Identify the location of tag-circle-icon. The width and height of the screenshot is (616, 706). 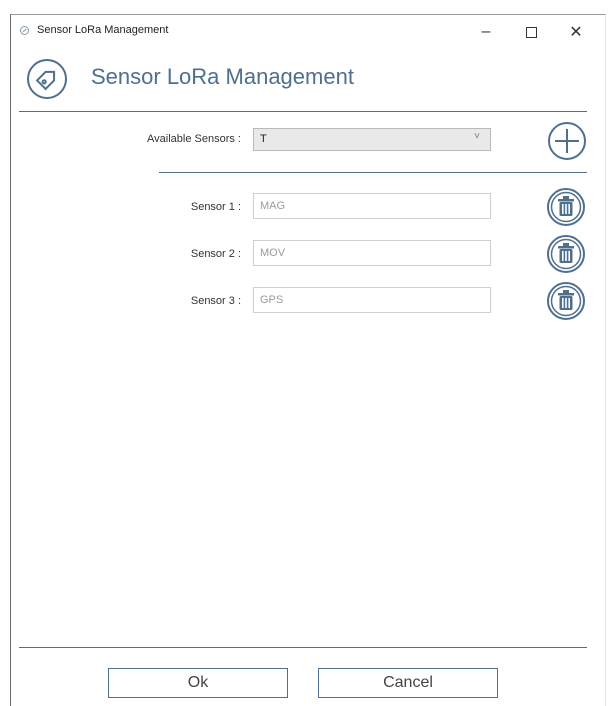
(47, 79).